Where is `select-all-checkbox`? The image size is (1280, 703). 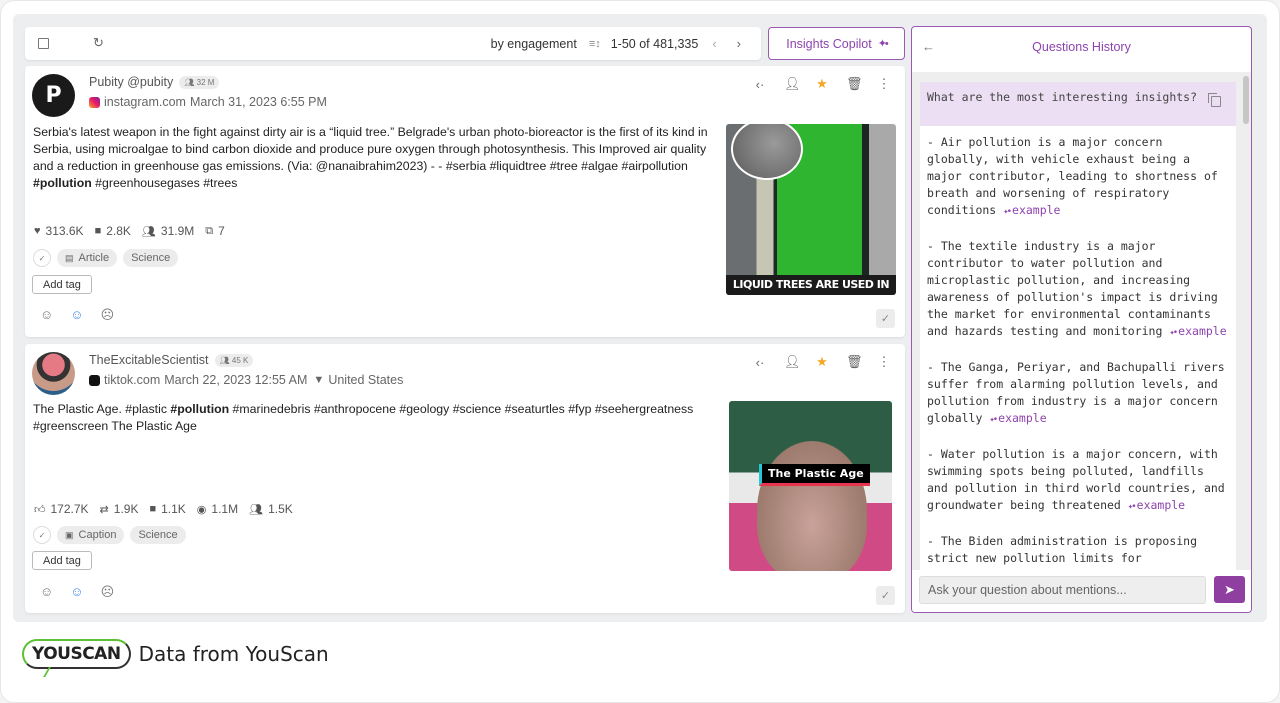 select-all-checkbox is located at coordinates (43, 43).